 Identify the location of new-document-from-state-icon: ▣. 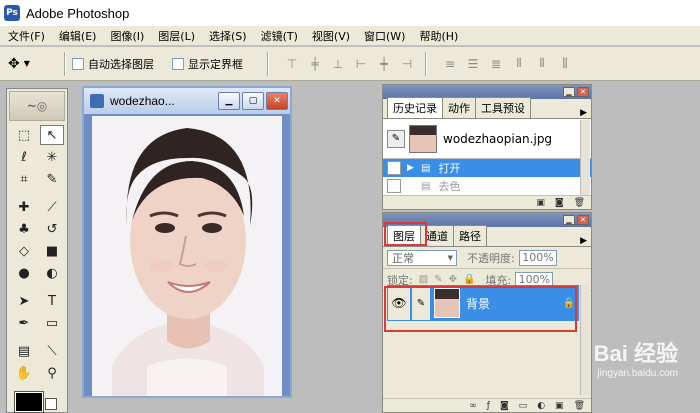
(540, 203).